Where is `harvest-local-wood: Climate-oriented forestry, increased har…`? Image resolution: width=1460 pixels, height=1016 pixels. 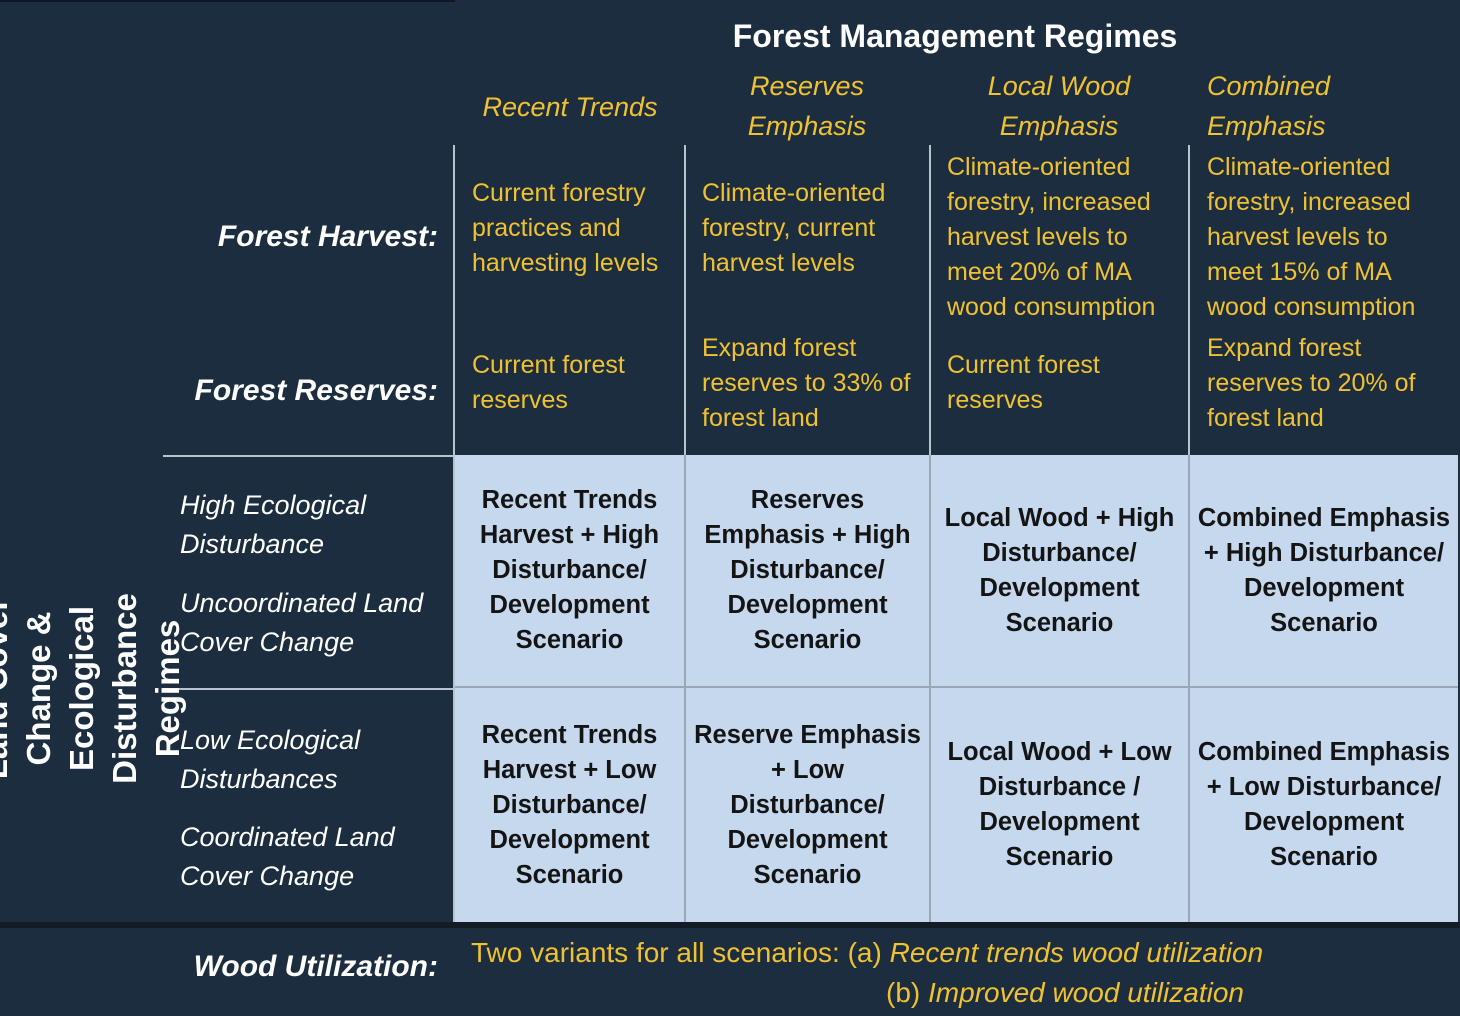
harvest-local-wood: Climate-oriented forestry, increased har… is located at coordinates (1051, 237).